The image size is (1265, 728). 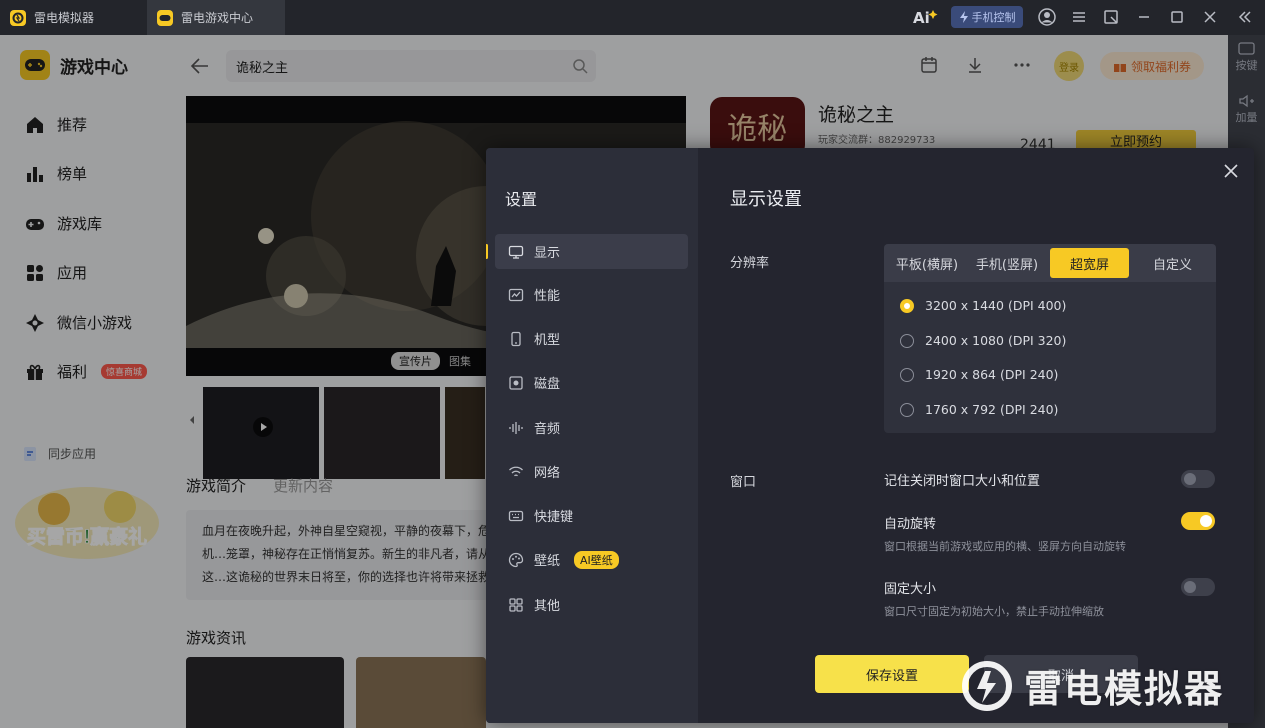 I want to click on auto-rotate-description: 窗口根据当前游戏或应用的横、竖屏方向自动旋转, so click(x=1005, y=546).